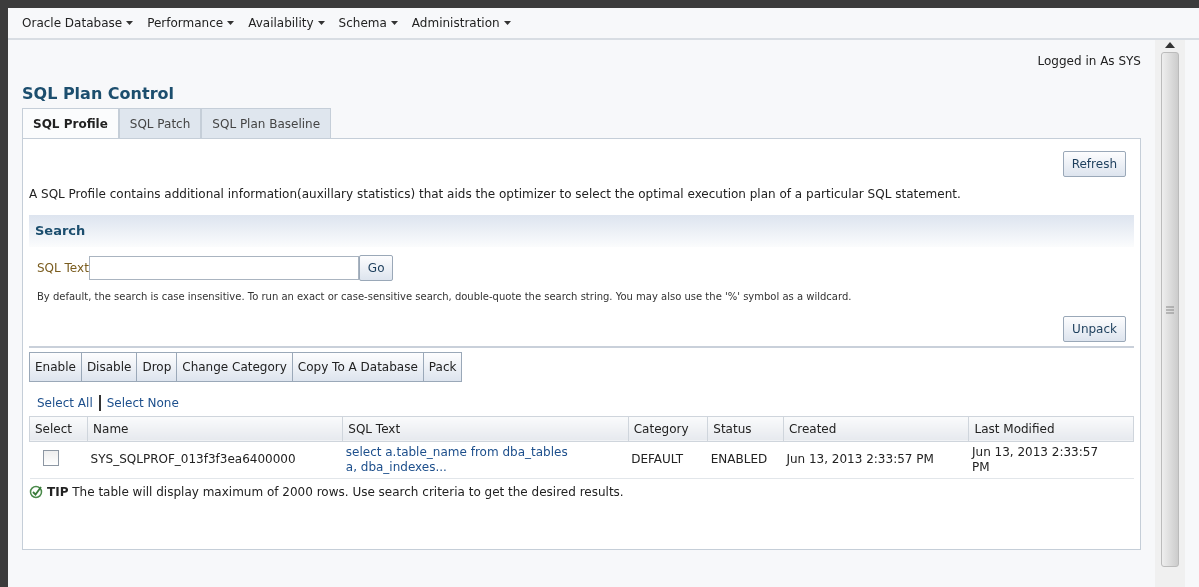 This screenshot has height=587, width=1199. Describe the element at coordinates (65, 402) in the screenshot. I see `select-link: Select All` at that location.